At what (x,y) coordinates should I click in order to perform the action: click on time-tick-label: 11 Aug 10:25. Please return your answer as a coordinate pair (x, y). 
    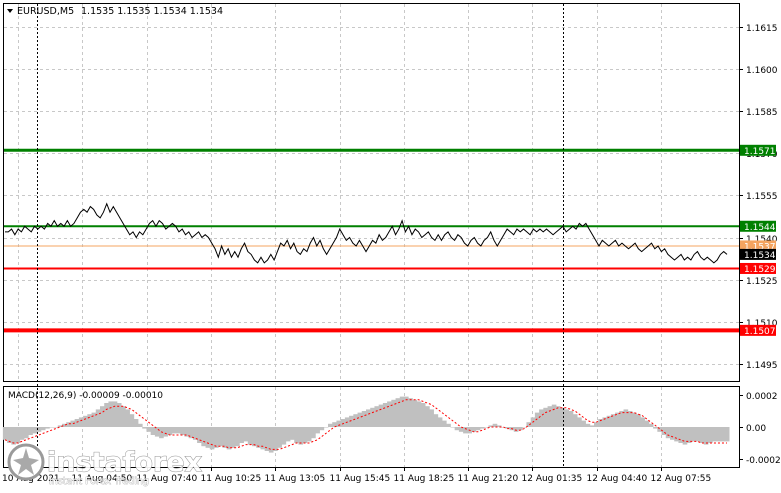
    Looking at the image, I should click on (231, 479).